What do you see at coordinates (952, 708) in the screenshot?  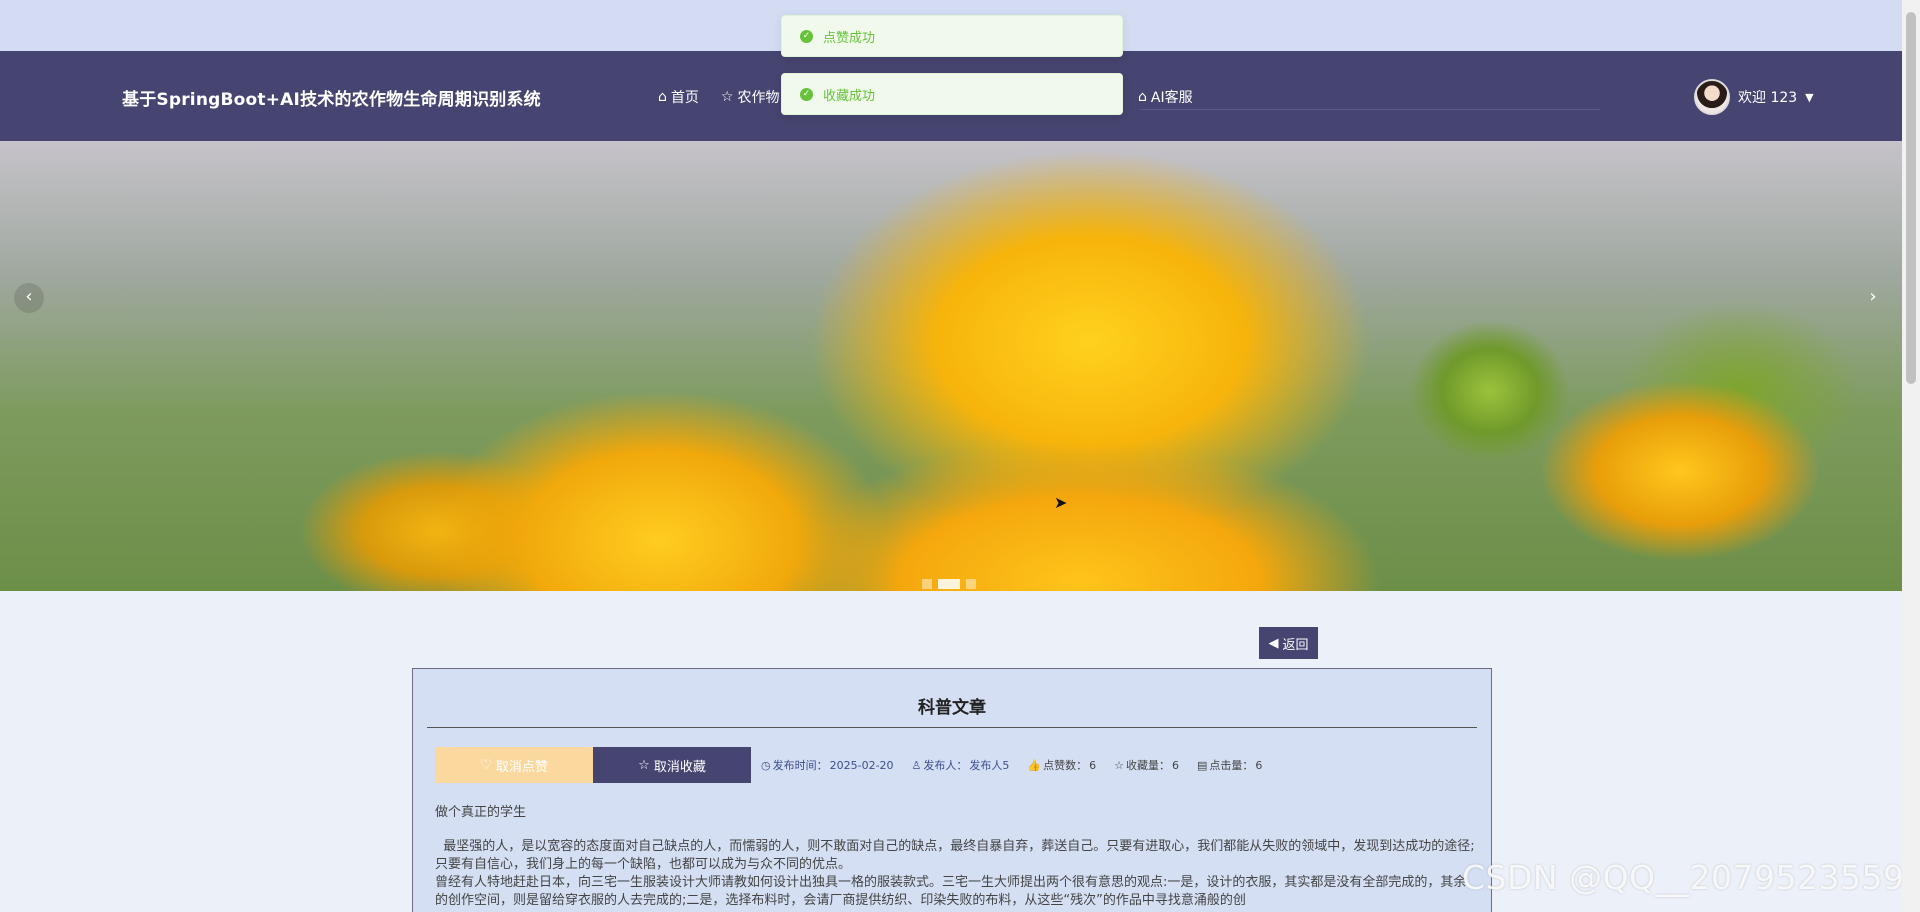 I see `article-title: 科普文章` at bounding box center [952, 708].